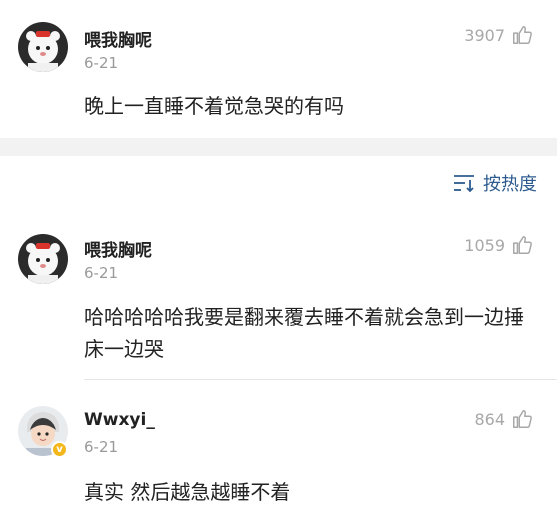  What do you see at coordinates (101, 63) in the screenshot?
I see `post-date: 6-21` at bounding box center [101, 63].